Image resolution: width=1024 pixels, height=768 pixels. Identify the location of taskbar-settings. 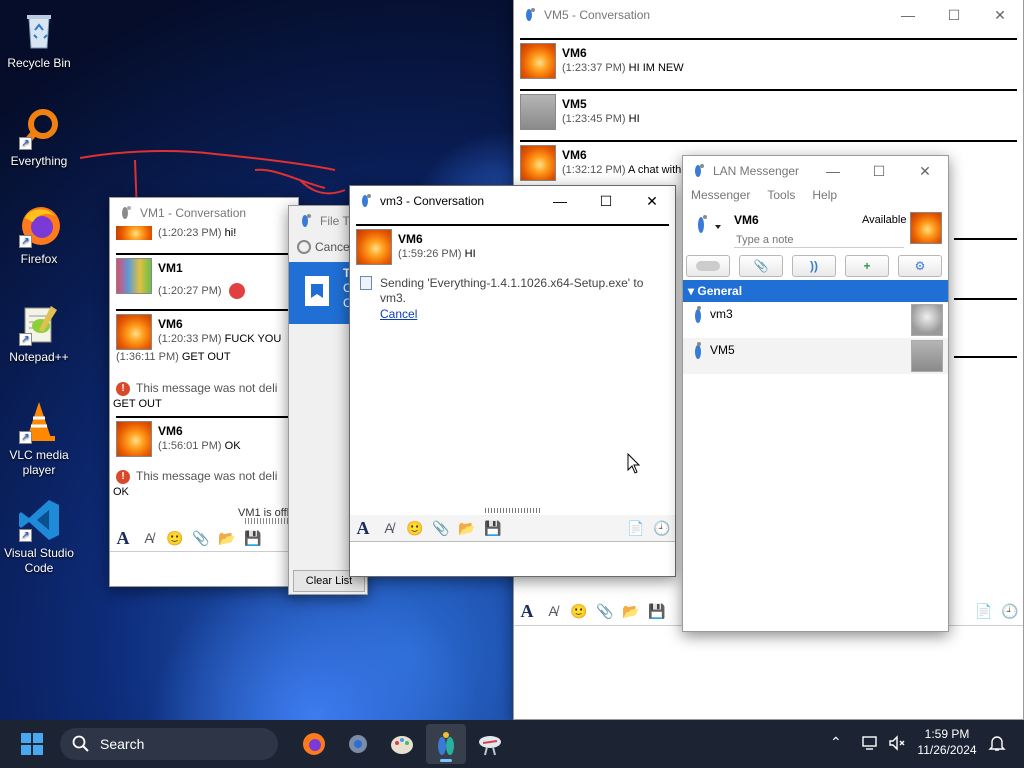
(358, 744).